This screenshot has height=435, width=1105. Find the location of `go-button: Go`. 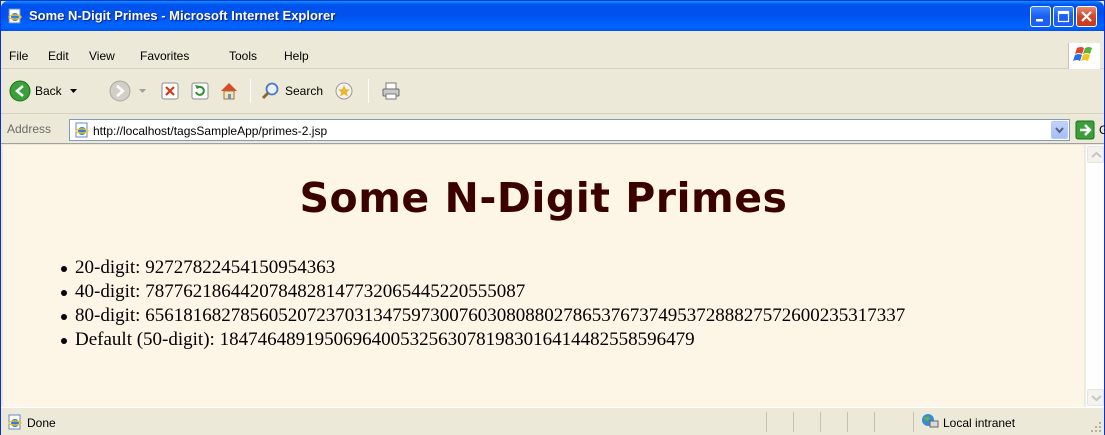

go-button: Go is located at coordinates (1090, 130).